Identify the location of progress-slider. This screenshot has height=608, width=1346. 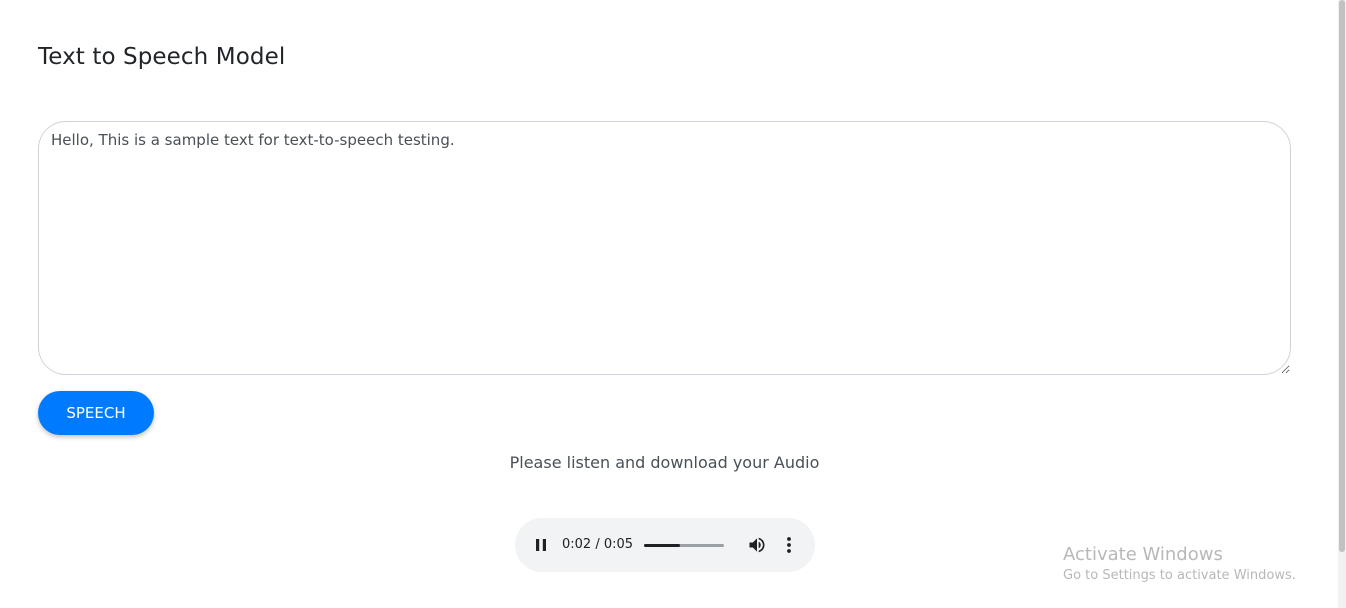
(684, 545).